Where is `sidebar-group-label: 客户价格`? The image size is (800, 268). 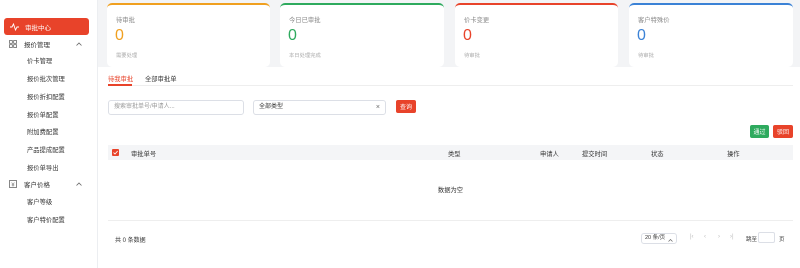 sidebar-group-label: 客户价格 is located at coordinates (37, 185).